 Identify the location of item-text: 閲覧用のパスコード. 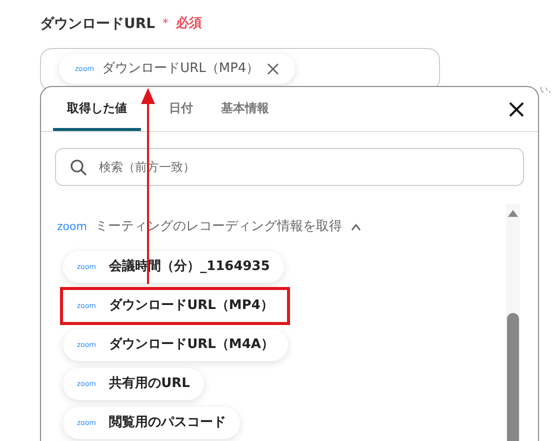
(167, 423).